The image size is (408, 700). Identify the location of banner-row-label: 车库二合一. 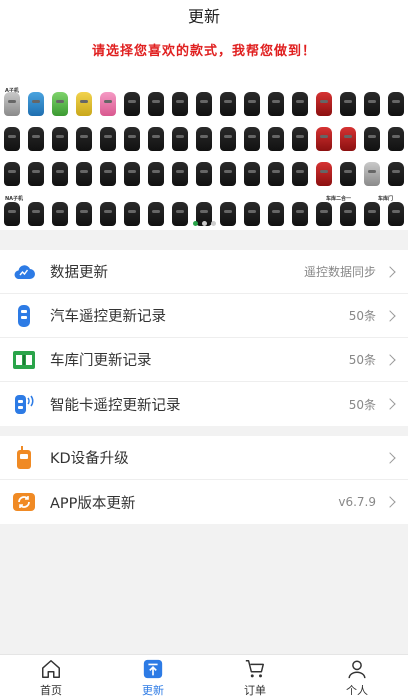
(339, 199).